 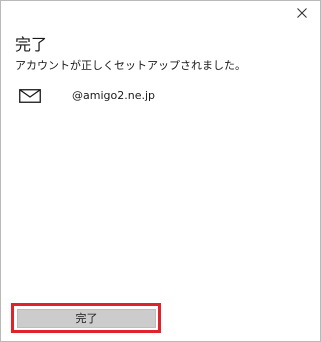 I want to click on account-row: @amigo2.ne.jp, so click(x=164, y=96).